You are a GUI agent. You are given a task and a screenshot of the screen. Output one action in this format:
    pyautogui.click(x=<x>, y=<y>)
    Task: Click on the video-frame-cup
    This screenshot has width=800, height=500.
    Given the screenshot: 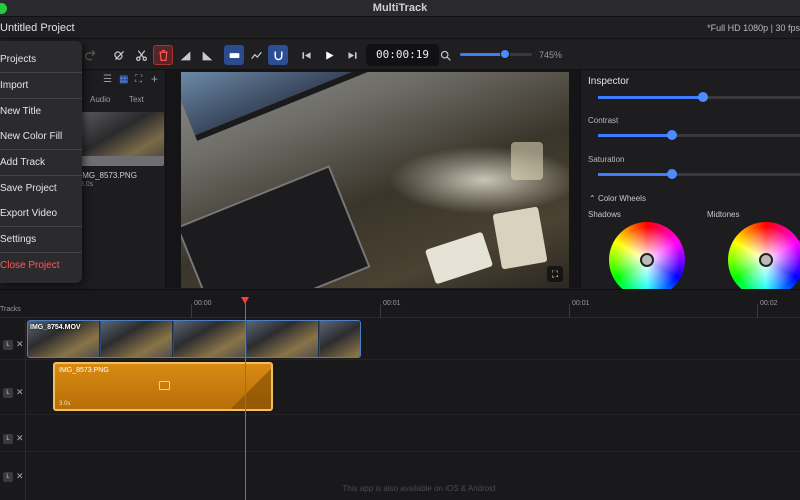 What is the action you would take?
    pyautogui.click(x=527, y=161)
    